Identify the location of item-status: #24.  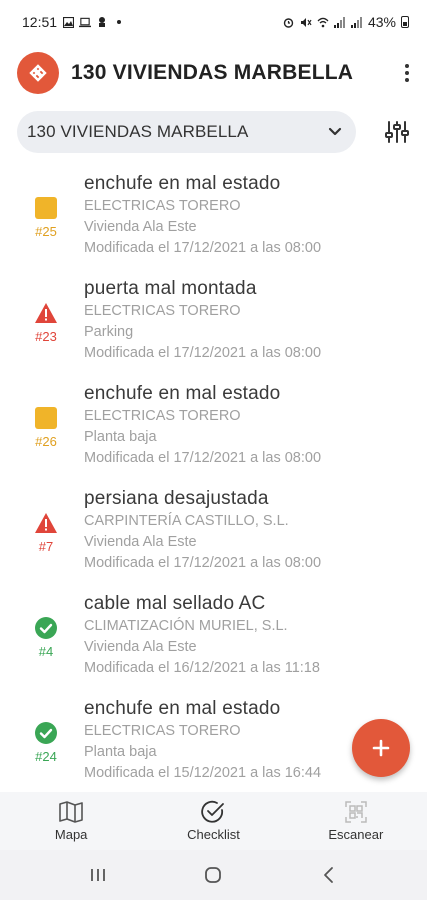
(46, 743).